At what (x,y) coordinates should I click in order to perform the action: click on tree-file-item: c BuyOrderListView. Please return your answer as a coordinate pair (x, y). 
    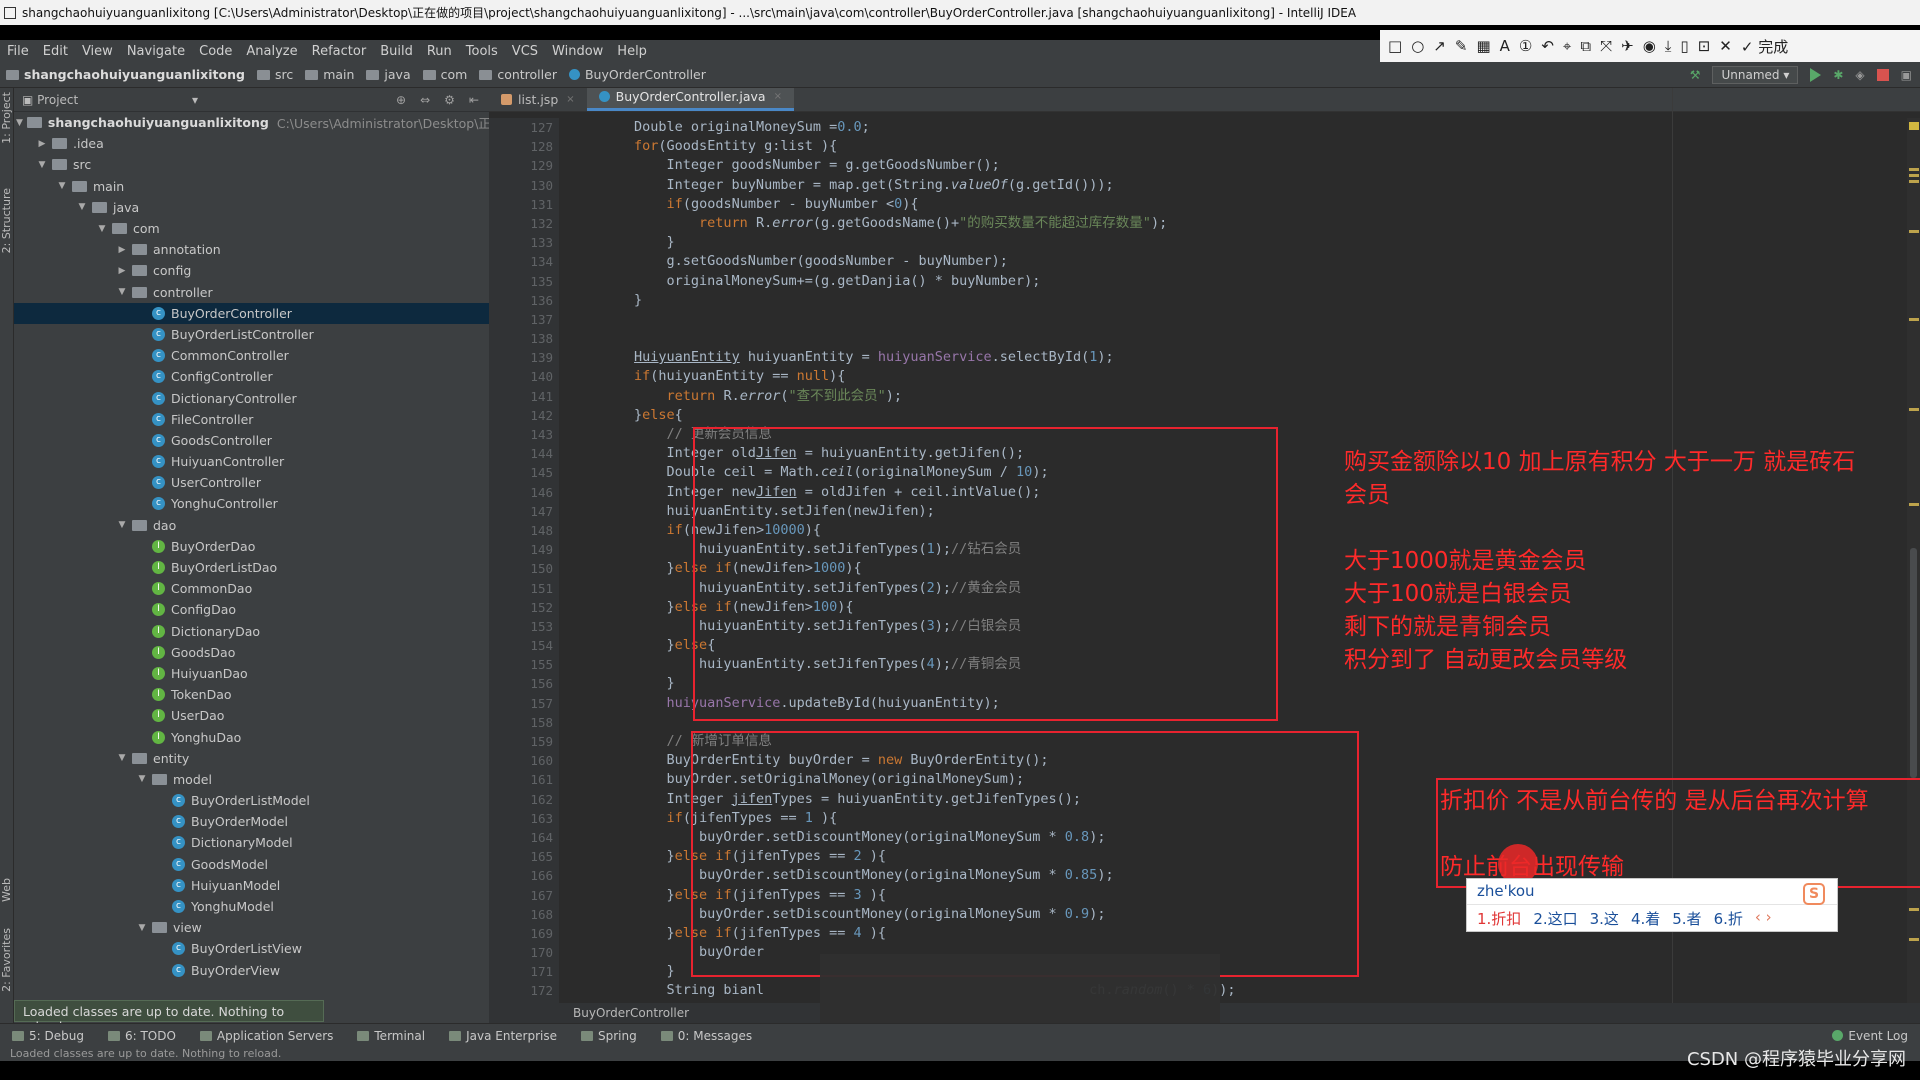
    Looking at the image, I should click on (251, 948).